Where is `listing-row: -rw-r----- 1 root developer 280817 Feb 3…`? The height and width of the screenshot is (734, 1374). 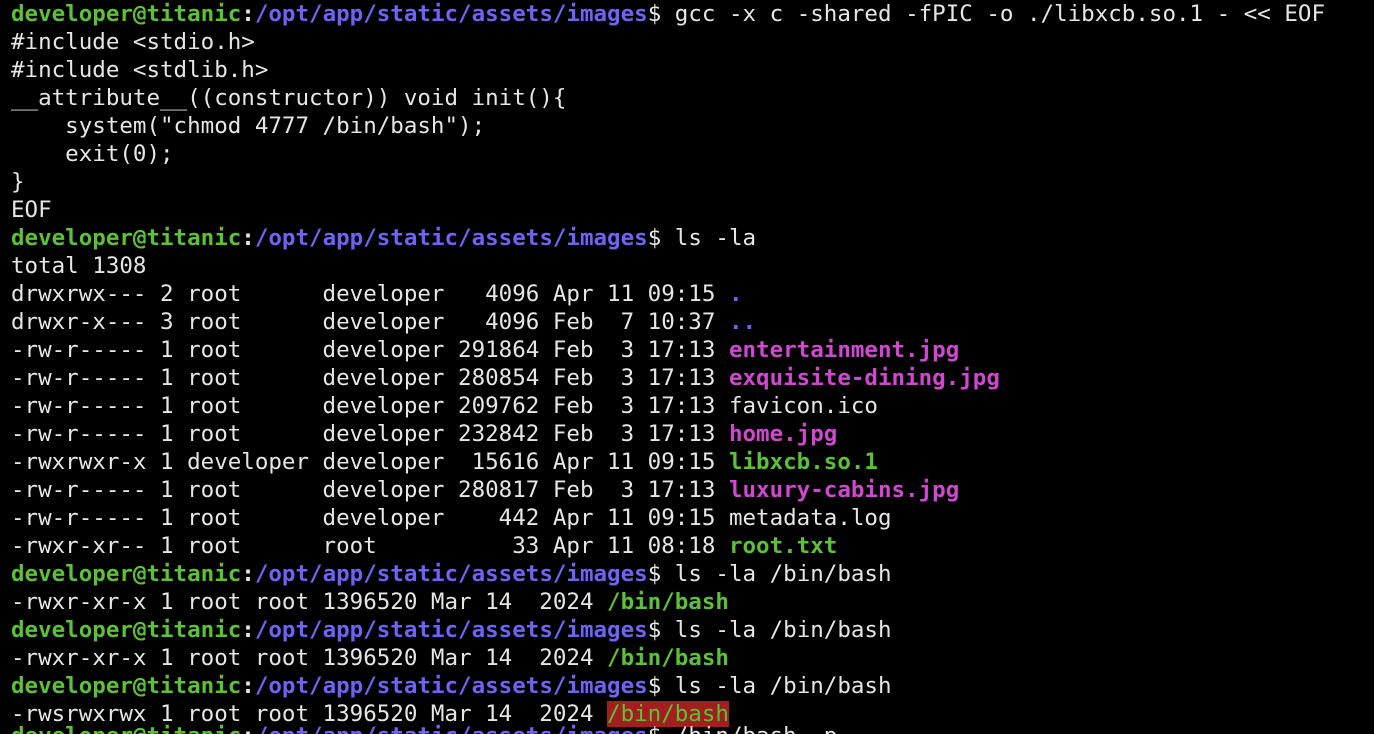 listing-row: -rw-r----- 1 root developer 280817 Feb 3… is located at coordinates (692, 490).